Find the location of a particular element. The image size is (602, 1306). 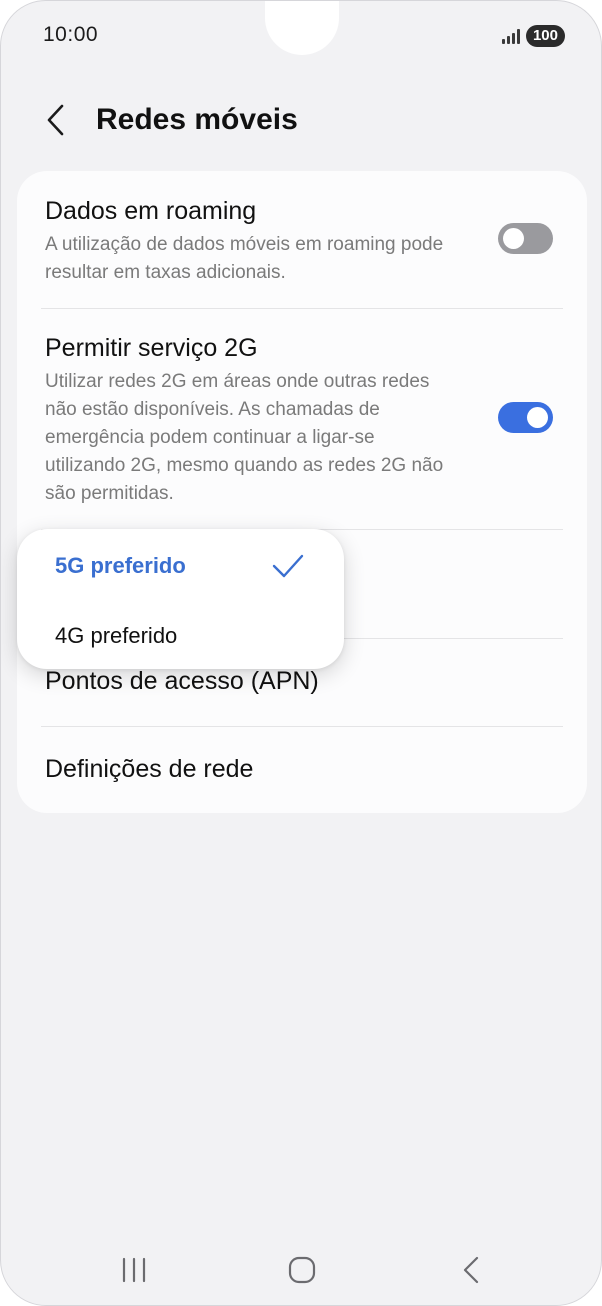

camera-notch is located at coordinates (302, 28).